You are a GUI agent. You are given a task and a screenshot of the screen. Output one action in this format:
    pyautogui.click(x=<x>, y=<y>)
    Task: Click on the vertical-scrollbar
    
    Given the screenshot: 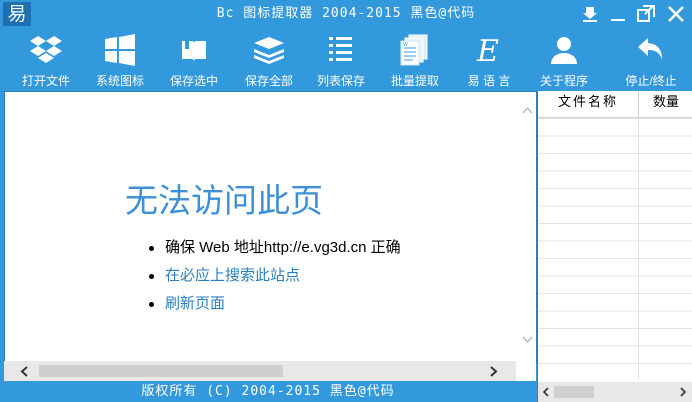 What is the action you would take?
    pyautogui.click(x=527, y=227)
    